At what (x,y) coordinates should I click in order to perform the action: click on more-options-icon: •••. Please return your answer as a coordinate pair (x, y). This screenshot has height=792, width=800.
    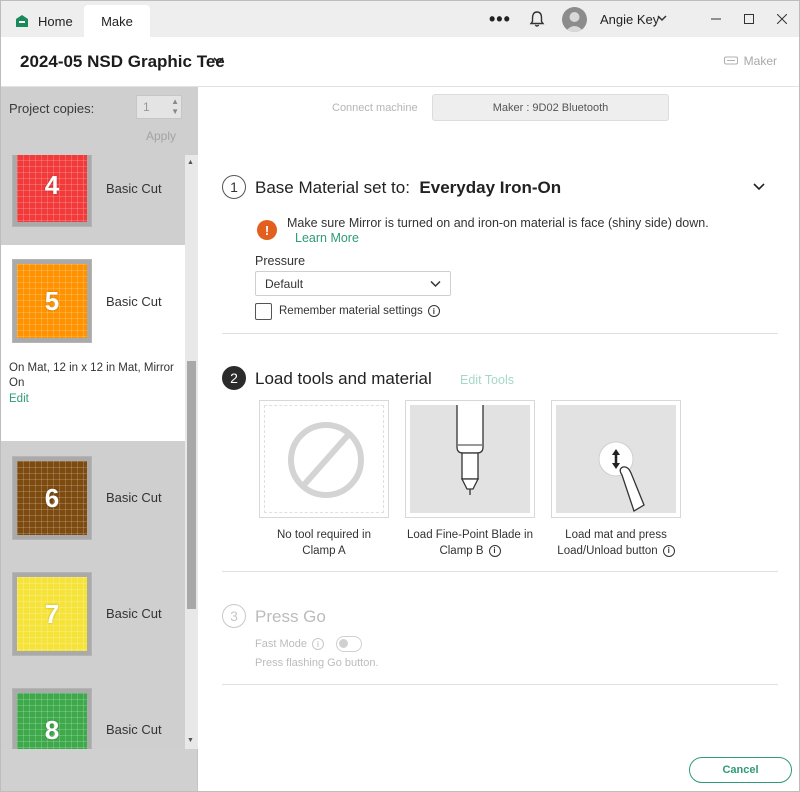
    Looking at the image, I should click on (500, 19).